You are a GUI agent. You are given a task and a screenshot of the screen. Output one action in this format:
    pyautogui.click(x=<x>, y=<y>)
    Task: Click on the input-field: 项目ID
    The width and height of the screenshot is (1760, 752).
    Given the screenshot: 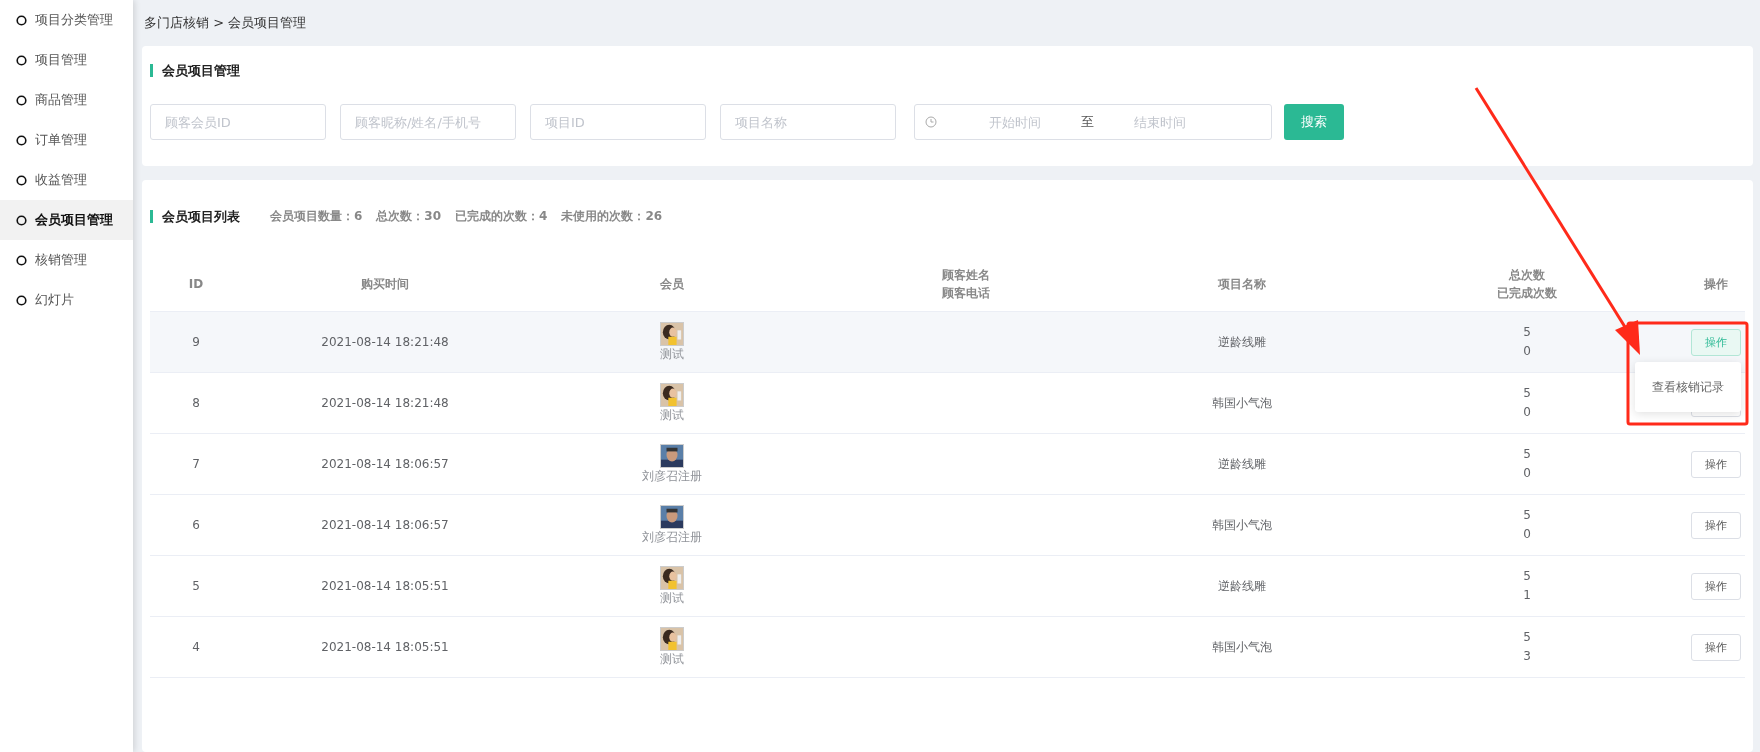 What is the action you would take?
    pyautogui.click(x=618, y=122)
    